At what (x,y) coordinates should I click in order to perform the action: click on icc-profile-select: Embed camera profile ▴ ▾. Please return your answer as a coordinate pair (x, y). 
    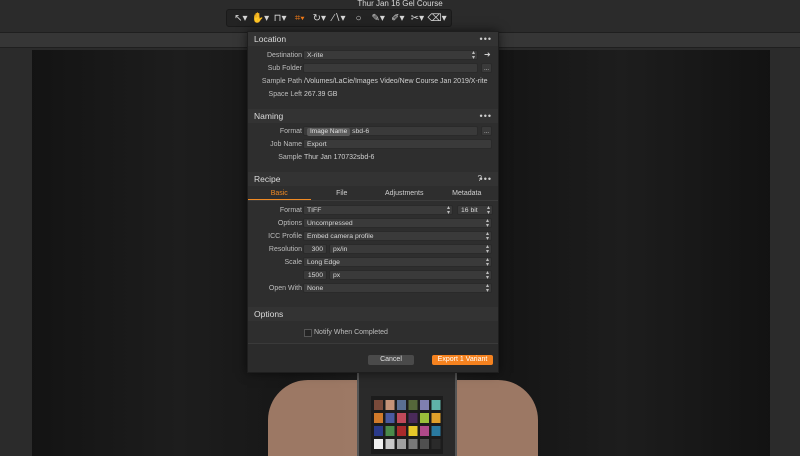
    Looking at the image, I should click on (397, 236).